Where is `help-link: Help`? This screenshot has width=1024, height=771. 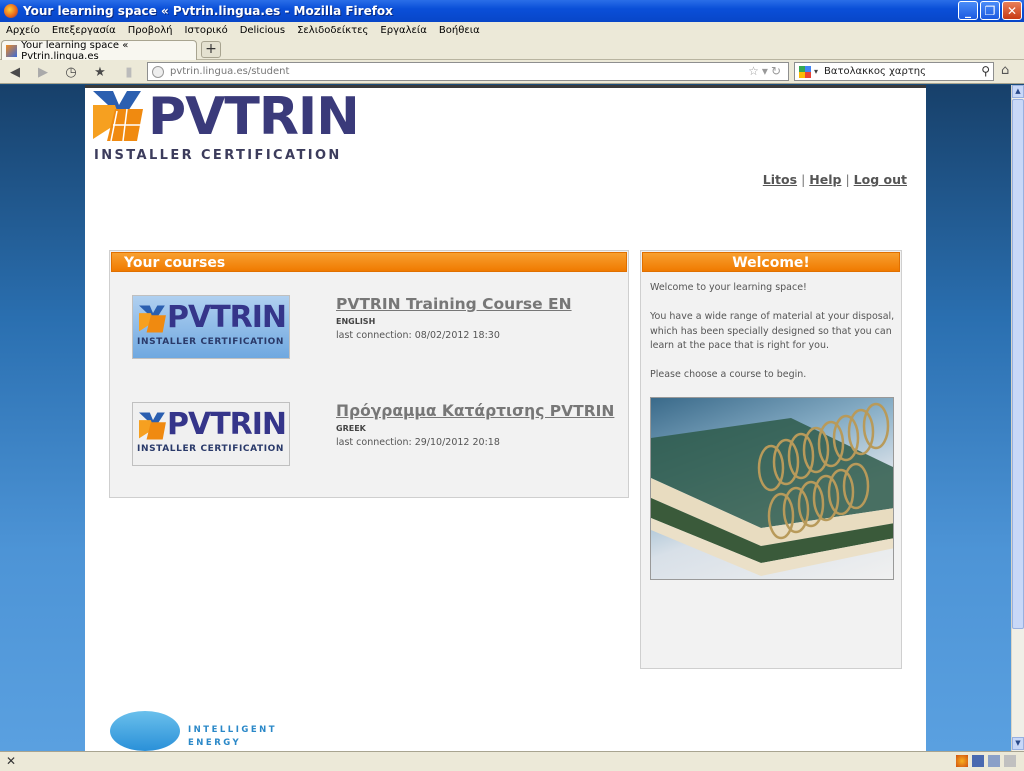 help-link: Help is located at coordinates (825, 179).